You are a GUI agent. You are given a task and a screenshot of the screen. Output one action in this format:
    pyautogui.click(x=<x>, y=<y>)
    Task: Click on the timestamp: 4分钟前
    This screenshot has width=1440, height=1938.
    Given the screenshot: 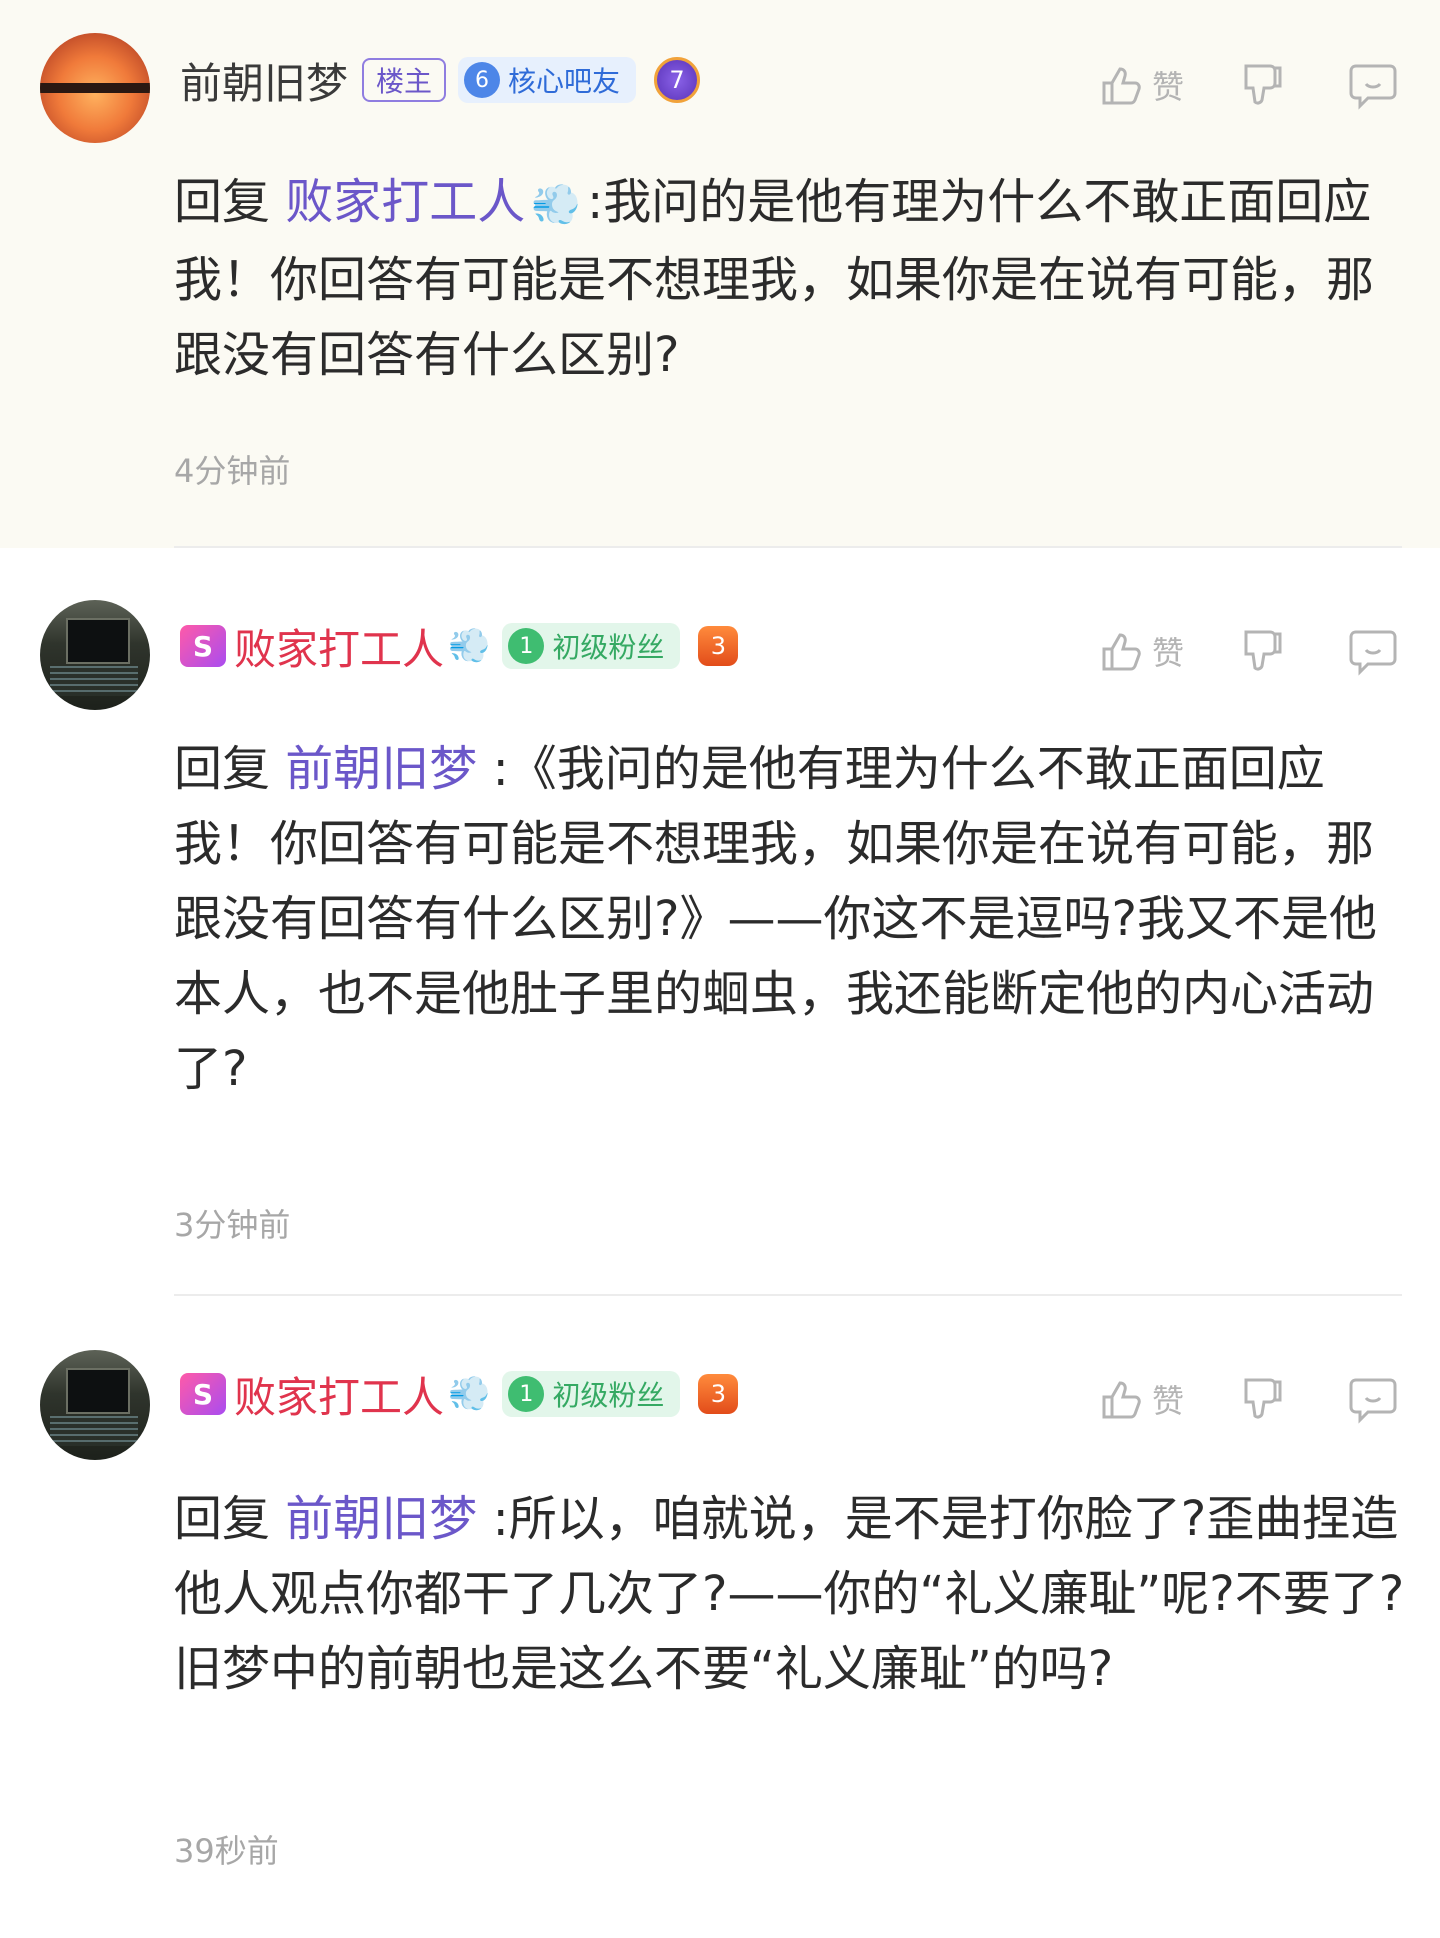 What is the action you would take?
    pyautogui.click(x=232, y=471)
    